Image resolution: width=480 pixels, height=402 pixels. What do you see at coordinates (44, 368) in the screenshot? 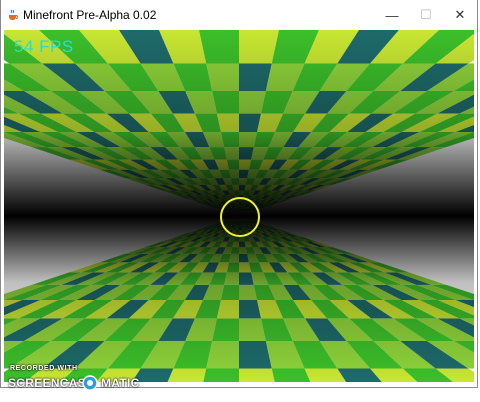
I see `watermark-top-text: RECORDED WITH` at bounding box center [44, 368].